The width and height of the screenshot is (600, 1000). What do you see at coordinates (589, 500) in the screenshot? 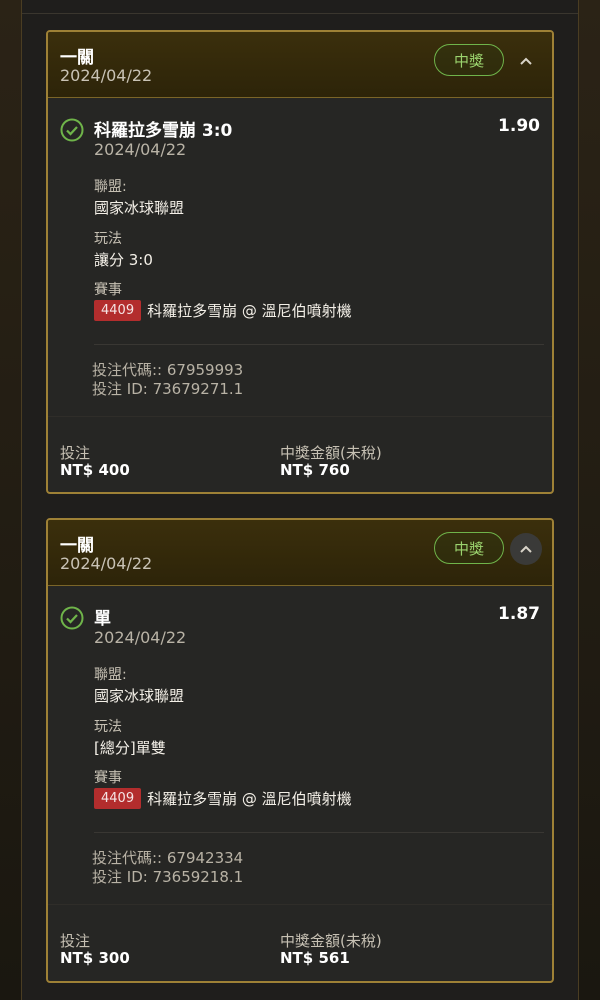
I see `right-border-panel` at bounding box center [589, 500].